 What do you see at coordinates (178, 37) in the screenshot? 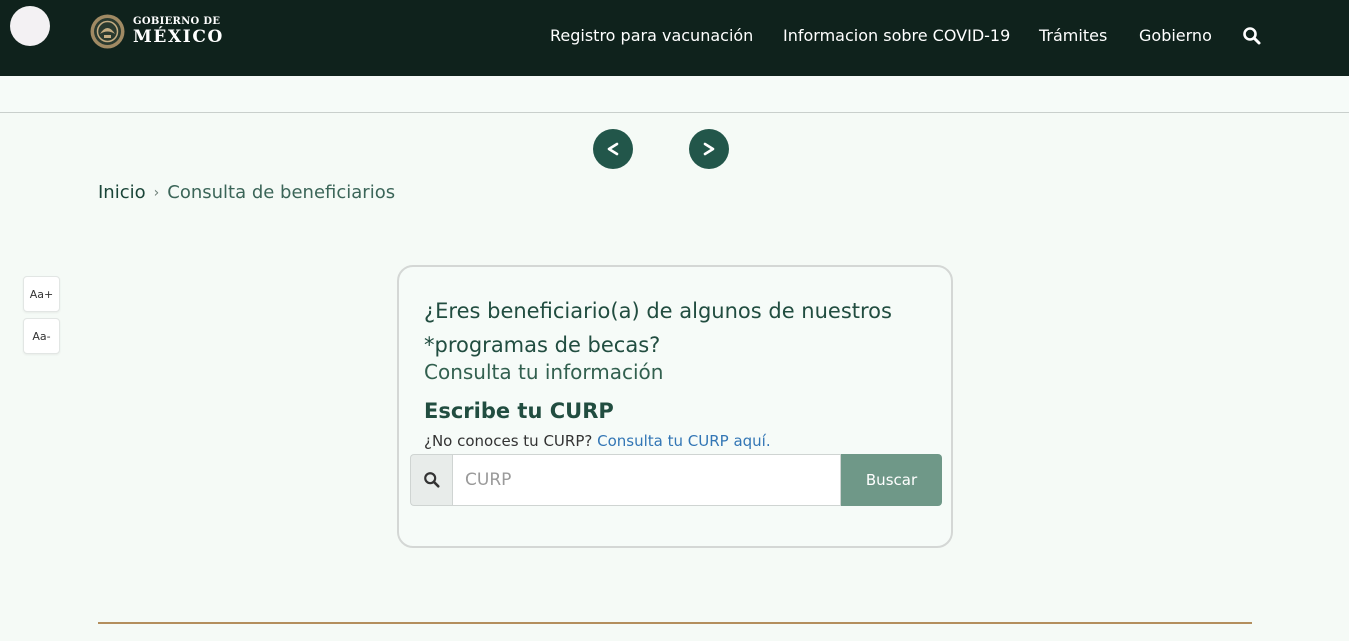
I see `logo-line-2: MÉXICO` at bounding box center [178, 37].